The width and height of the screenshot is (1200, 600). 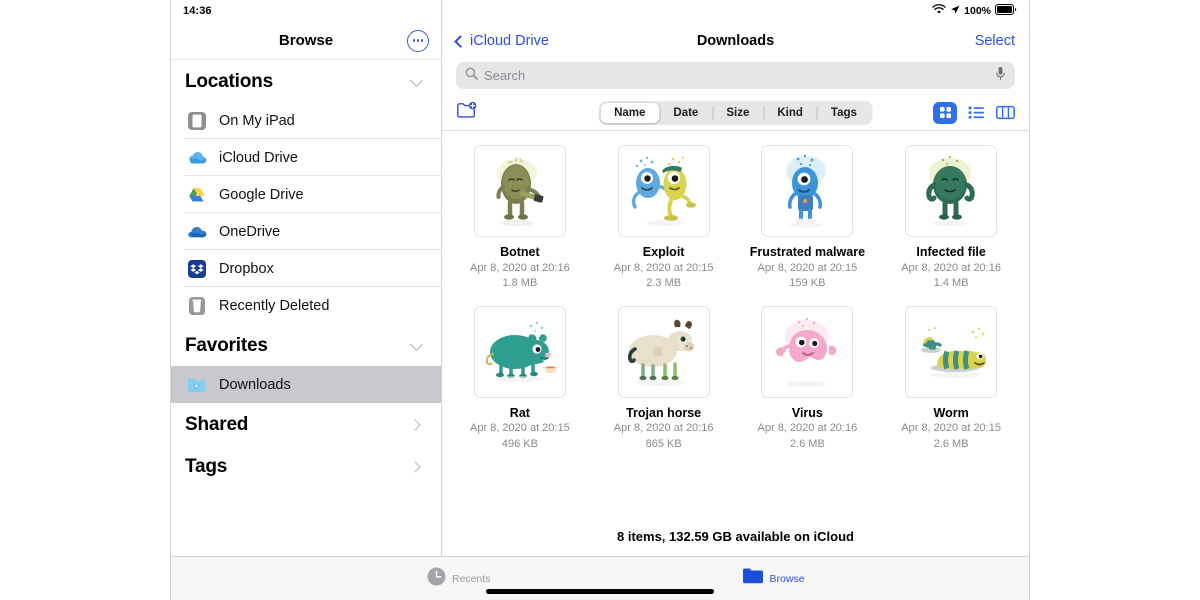 I want to click on file-name: Infected file, so click(x=951, y=252).